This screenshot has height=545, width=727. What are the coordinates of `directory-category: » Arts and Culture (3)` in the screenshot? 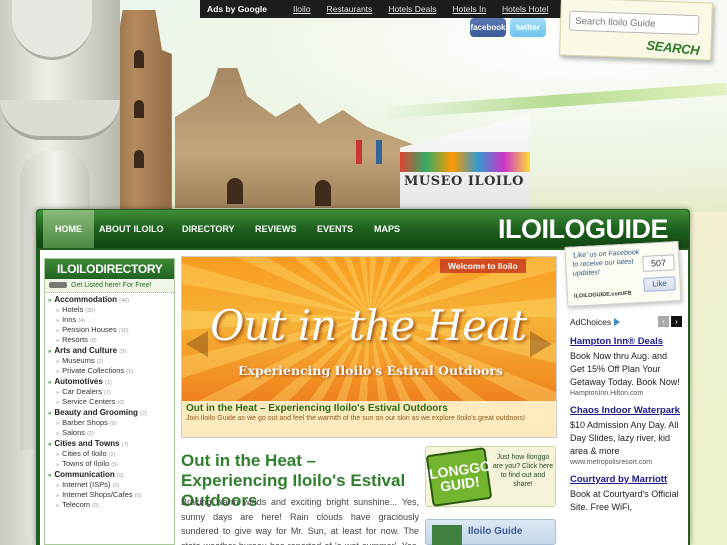 It's located at (109, 349).